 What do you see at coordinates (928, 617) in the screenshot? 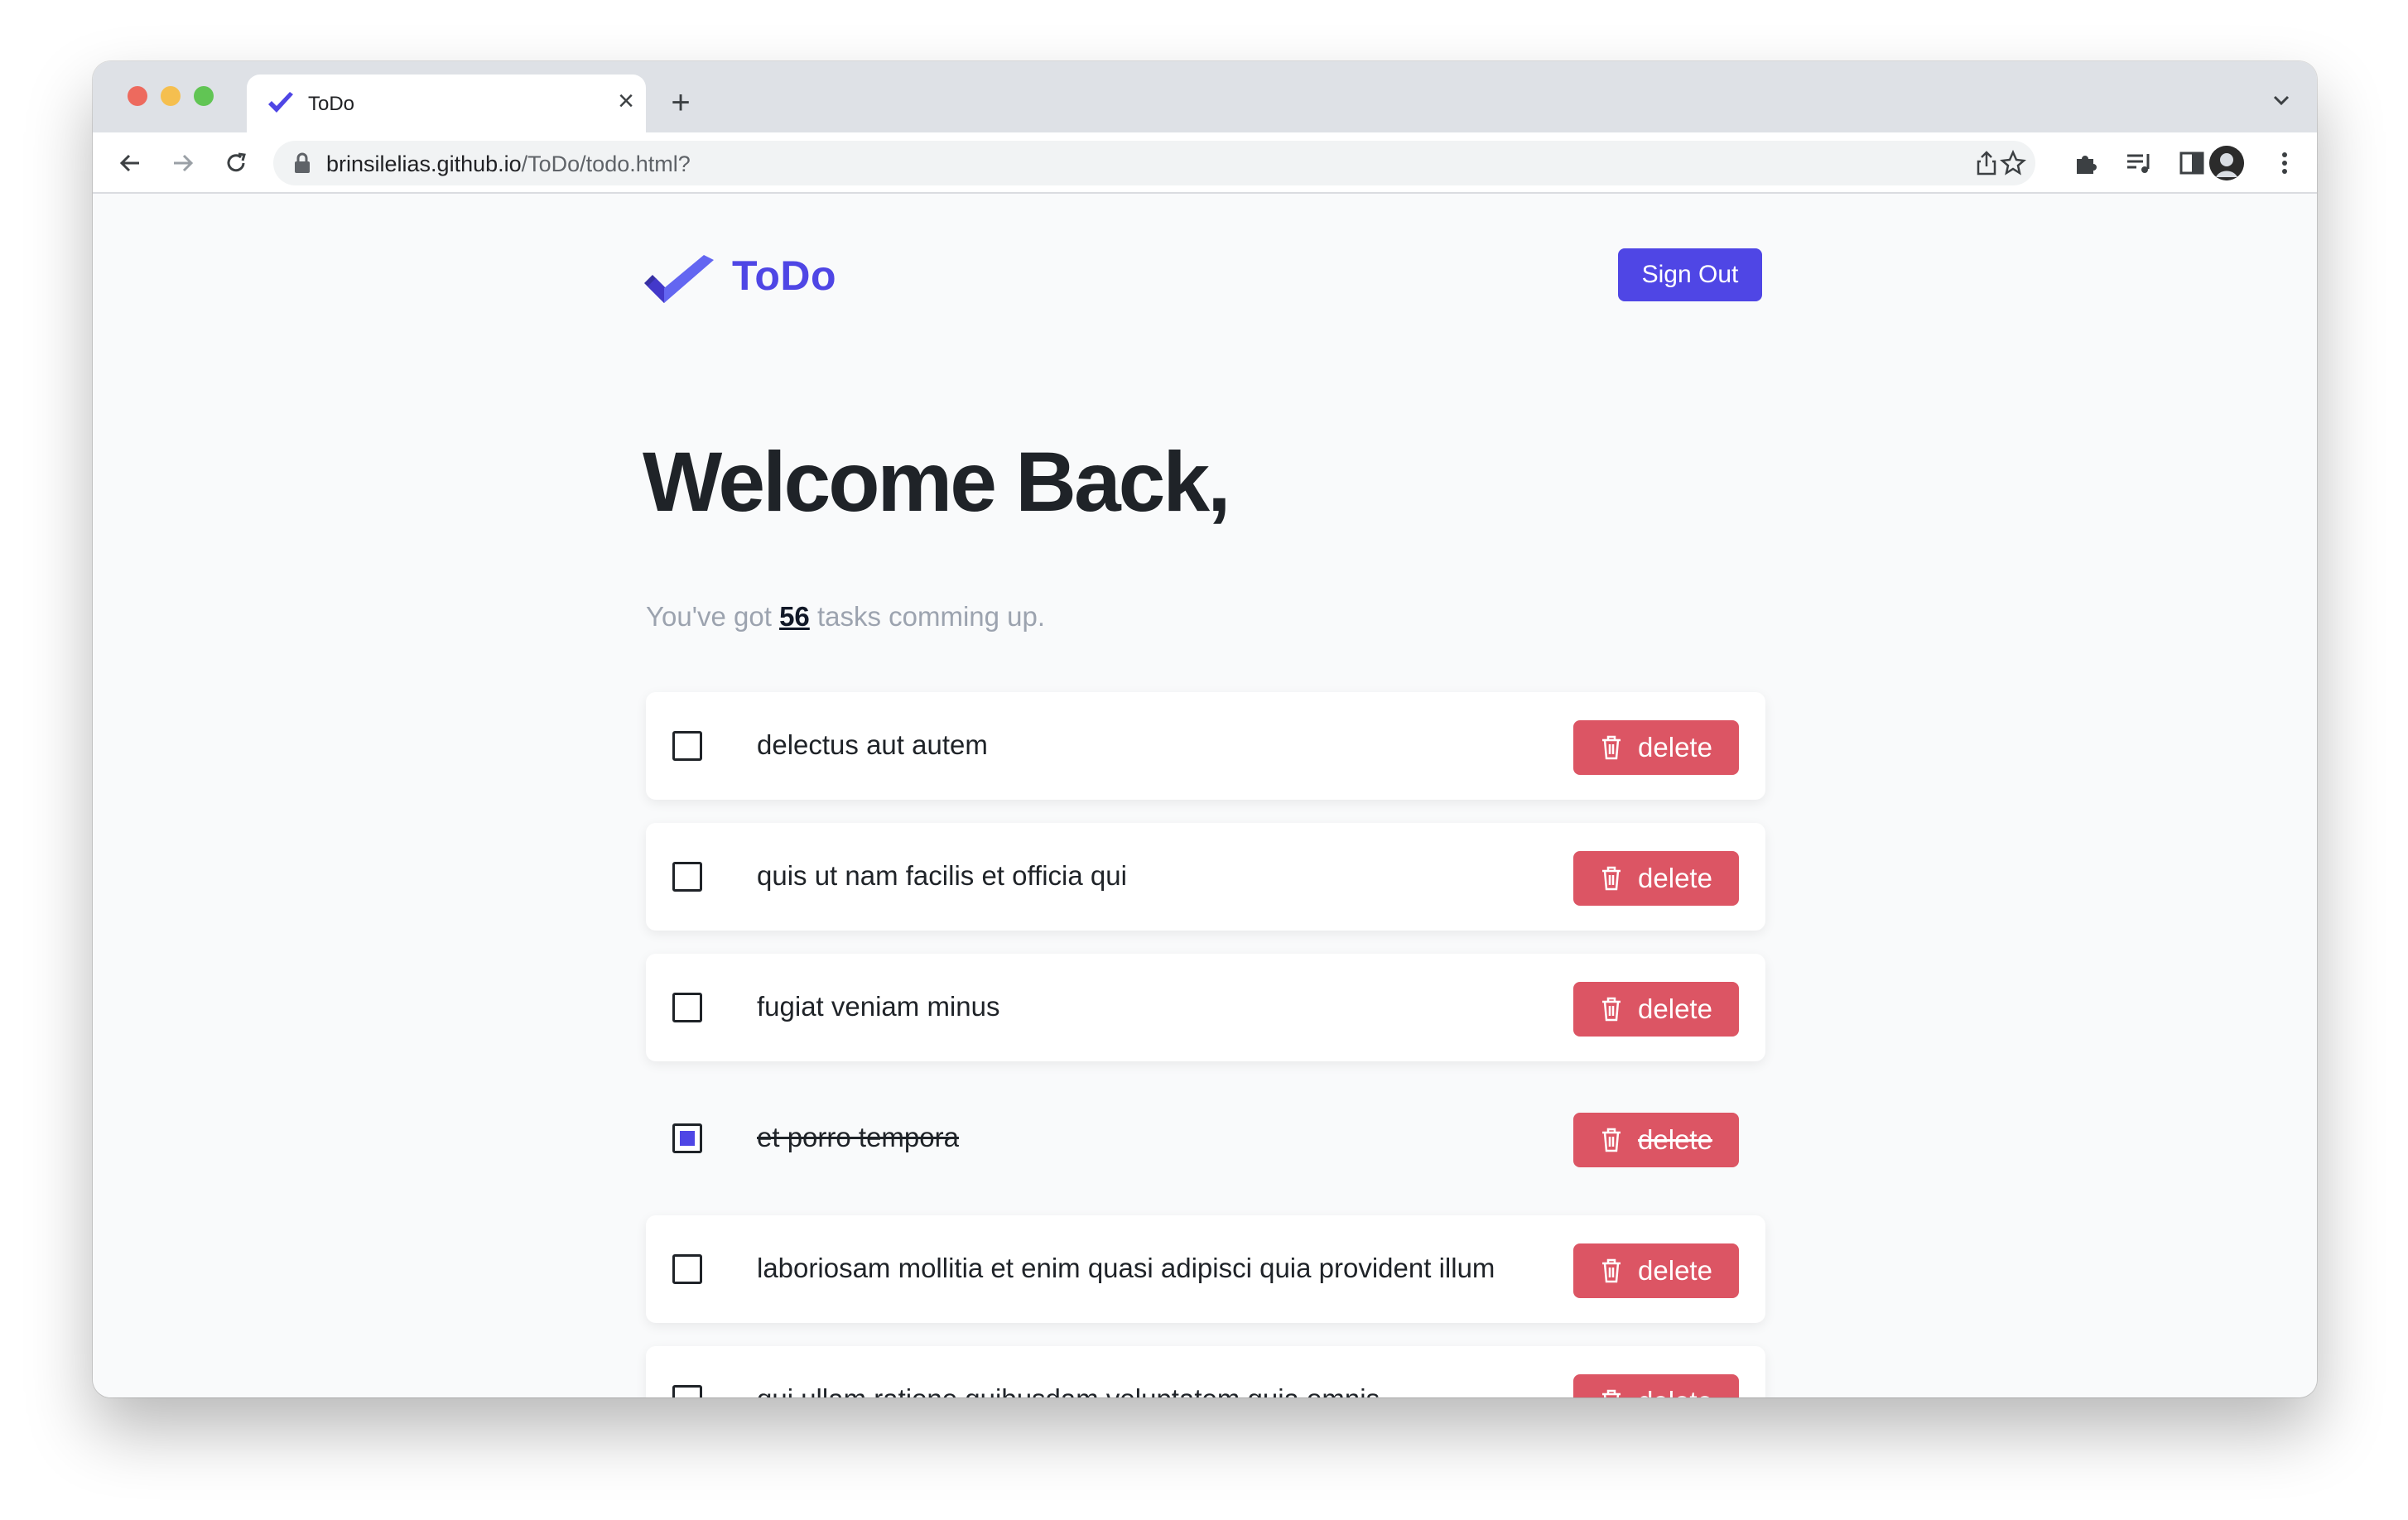
I see `task-summary-suffix: tasks comming up.` at bounding box center [928, 617].